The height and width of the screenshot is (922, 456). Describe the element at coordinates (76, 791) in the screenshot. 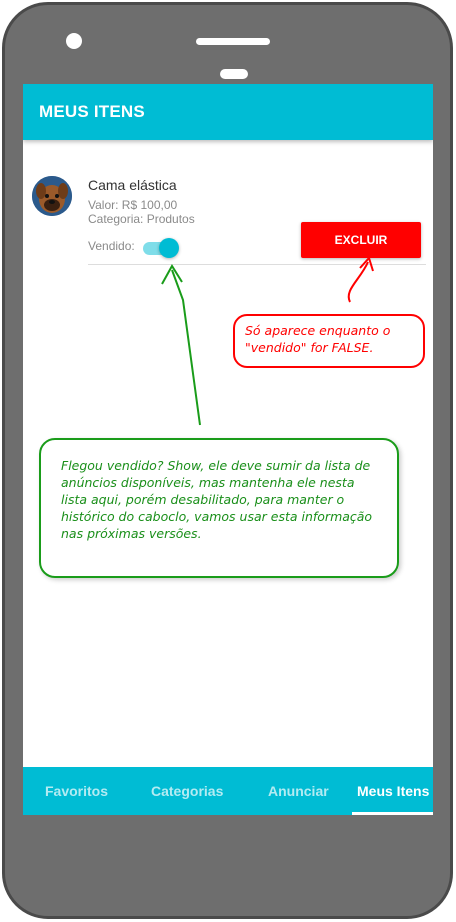

I see `tab-favoritos: Favoritos` at that location.